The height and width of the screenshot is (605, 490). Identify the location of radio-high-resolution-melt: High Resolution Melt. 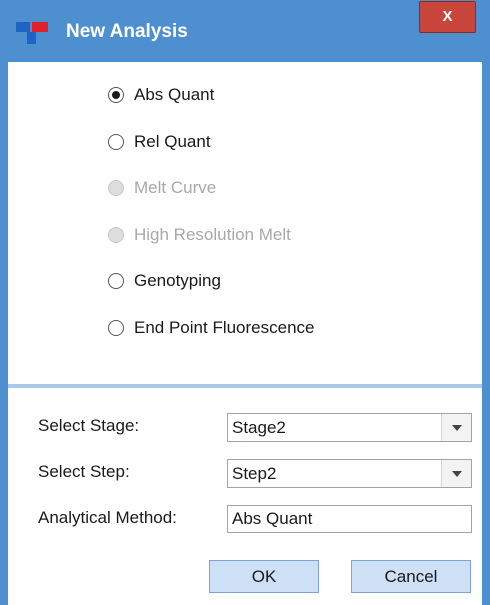
(199, 235).